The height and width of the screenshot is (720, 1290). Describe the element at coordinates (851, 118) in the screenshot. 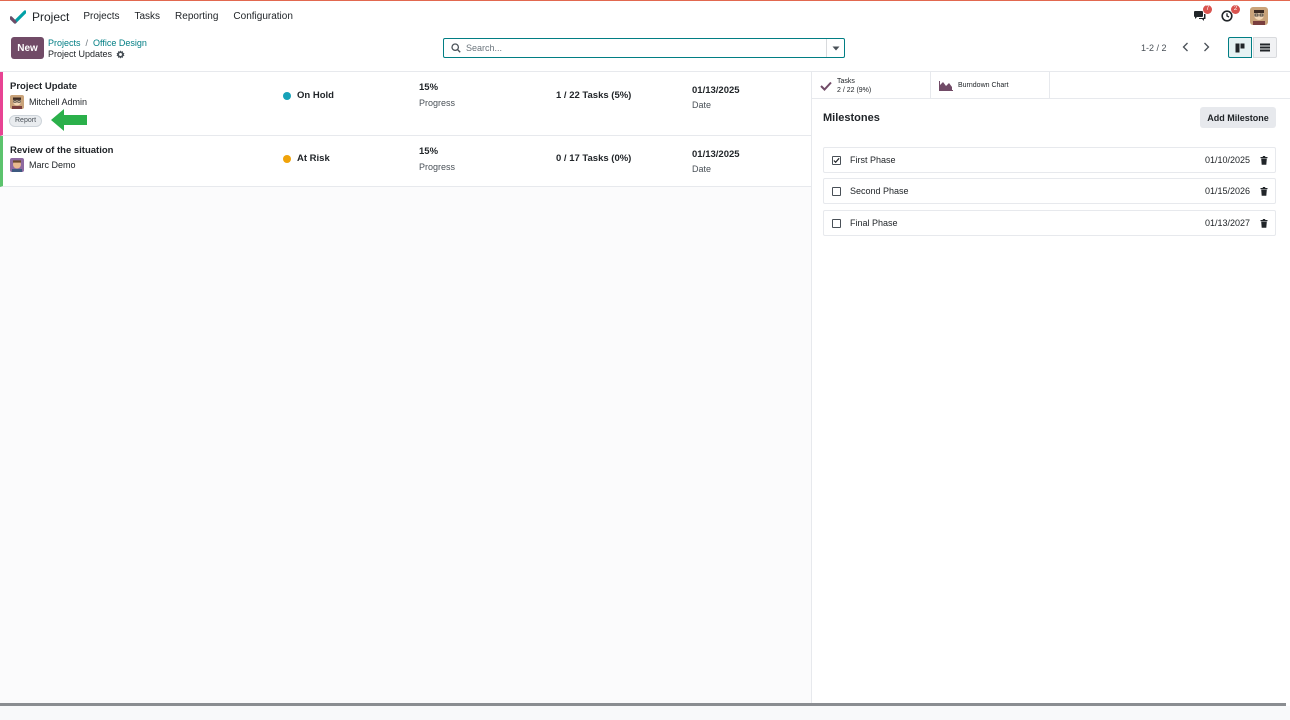

I see `milestones-heading: Milestones` at that location.